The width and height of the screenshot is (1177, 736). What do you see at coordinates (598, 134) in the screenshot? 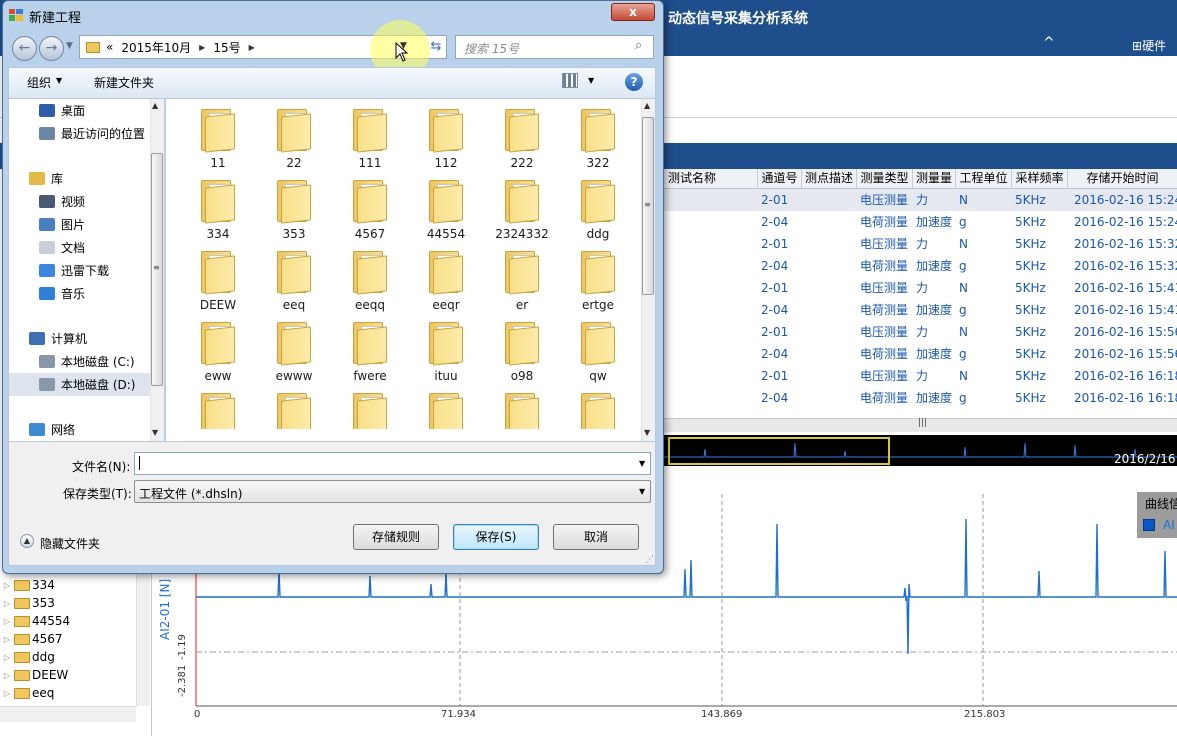
I see `folder-item: 322` at bounding box center [598, 134].